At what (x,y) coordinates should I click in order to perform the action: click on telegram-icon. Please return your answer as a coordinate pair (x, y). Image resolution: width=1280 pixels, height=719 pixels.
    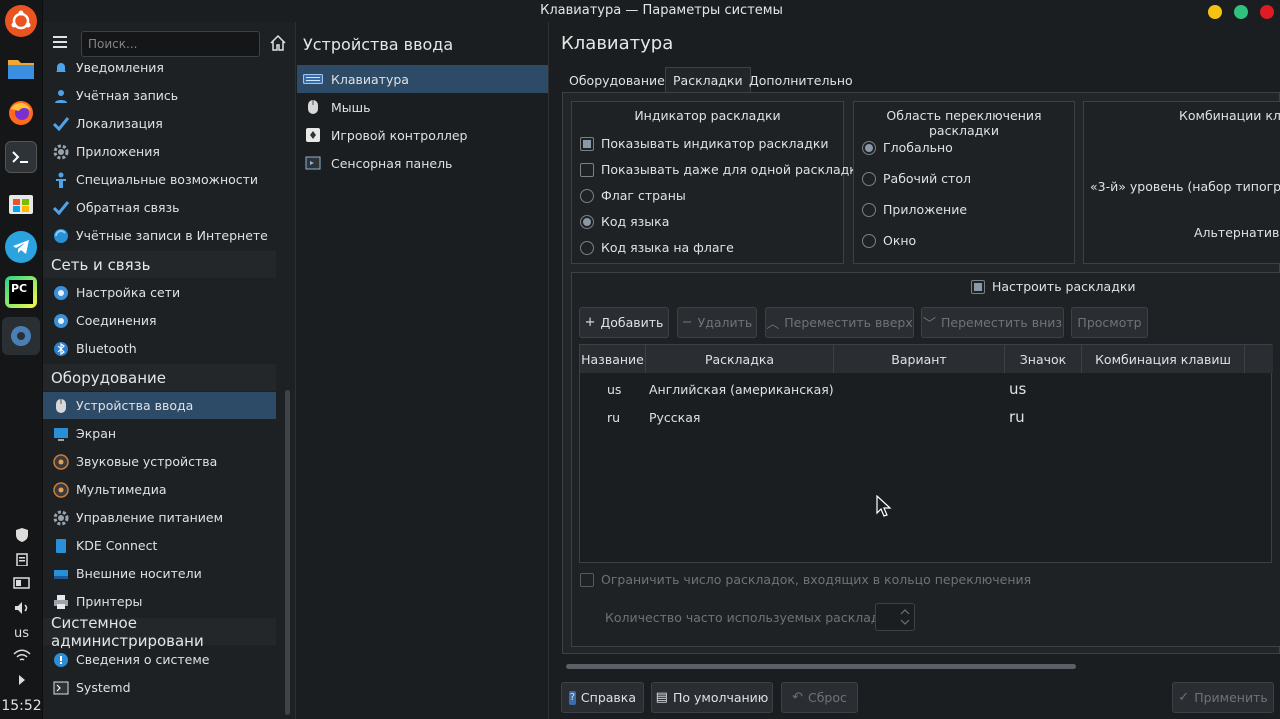
    Looking at the image, I should click on (21, 247).